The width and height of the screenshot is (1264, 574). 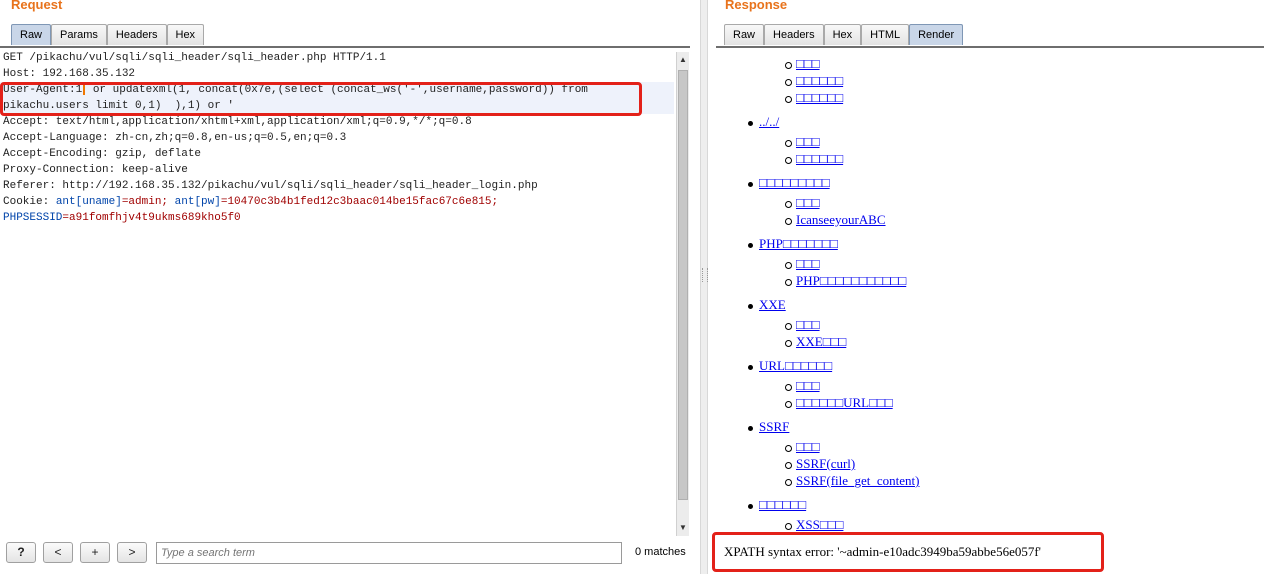 I want to click on help-button: ?, so click(x=21, y=552).